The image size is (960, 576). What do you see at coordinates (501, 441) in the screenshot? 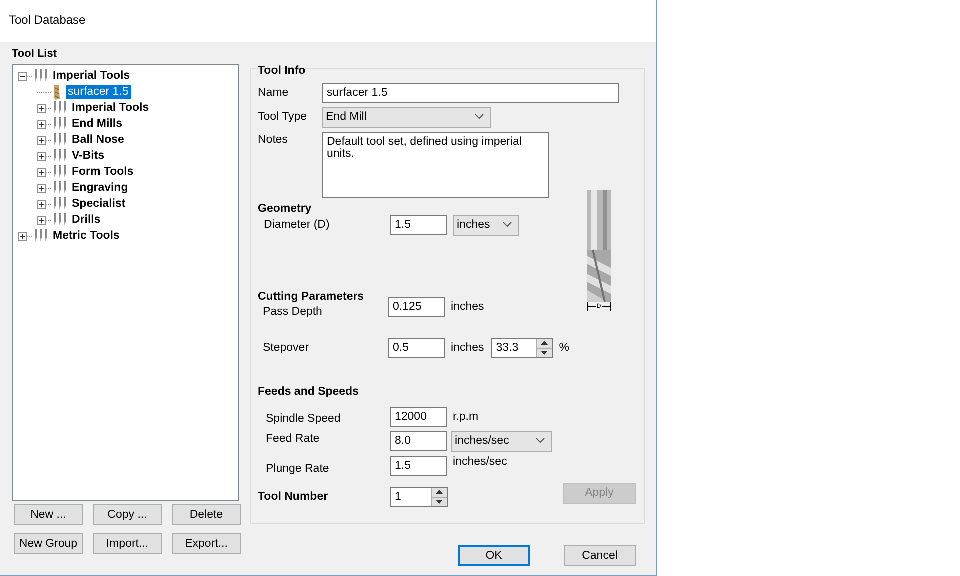
I see `unit-dropdown: inches/sec` at bounding box center [501, 441].